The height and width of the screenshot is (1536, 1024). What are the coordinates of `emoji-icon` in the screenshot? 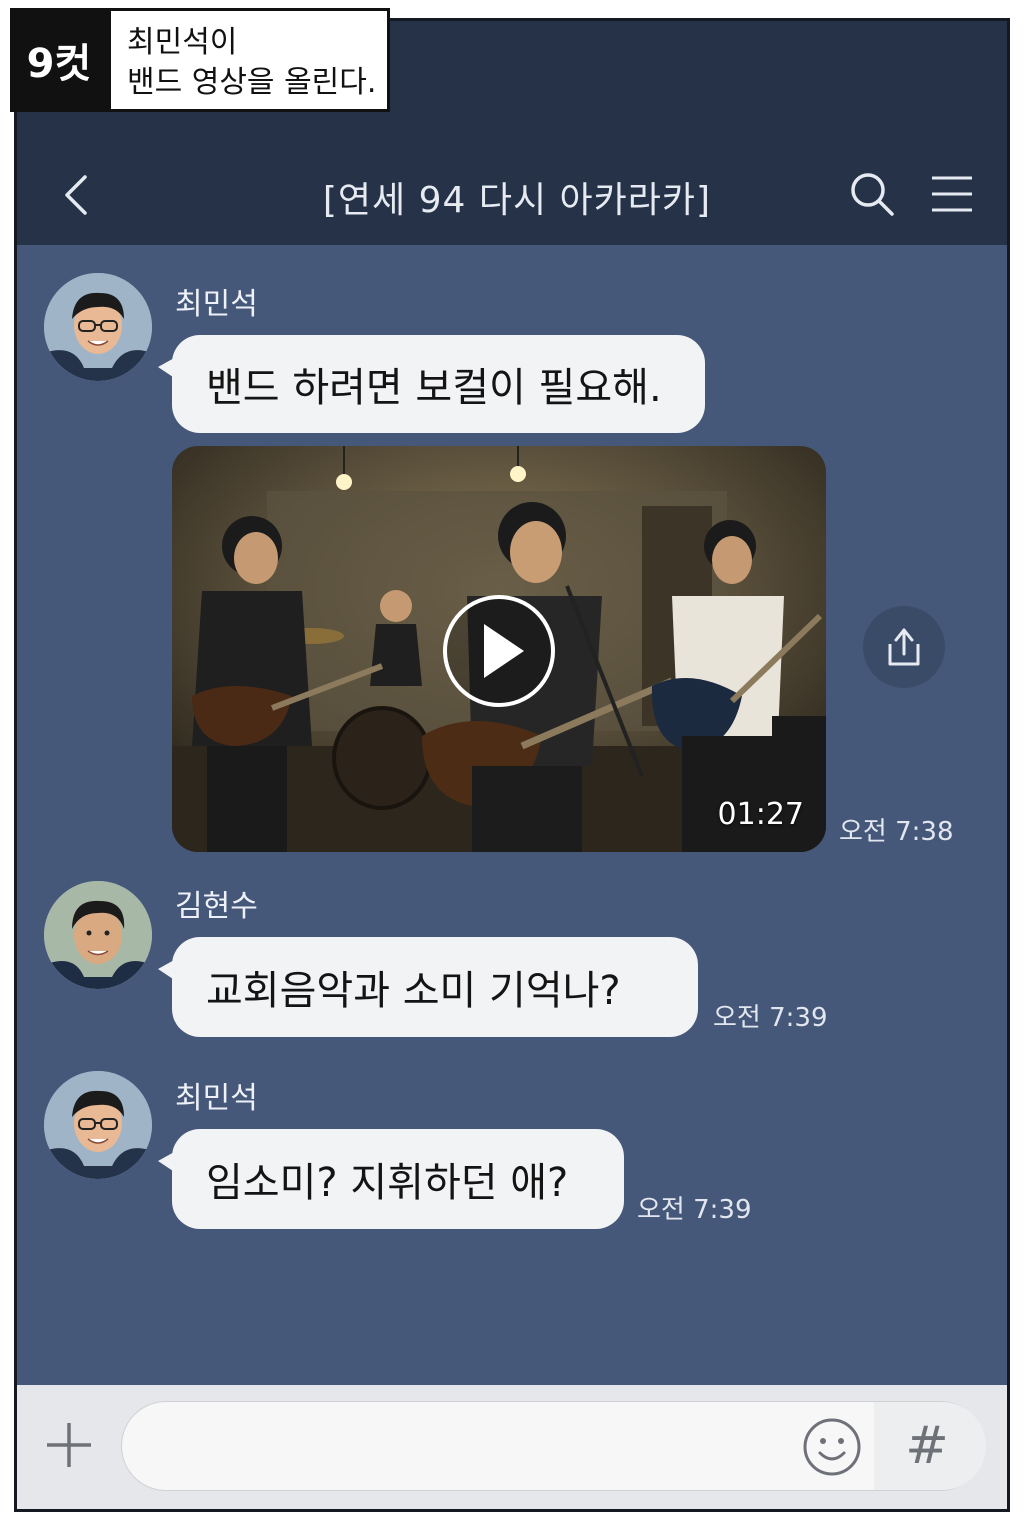 It's located at (832, 1447).